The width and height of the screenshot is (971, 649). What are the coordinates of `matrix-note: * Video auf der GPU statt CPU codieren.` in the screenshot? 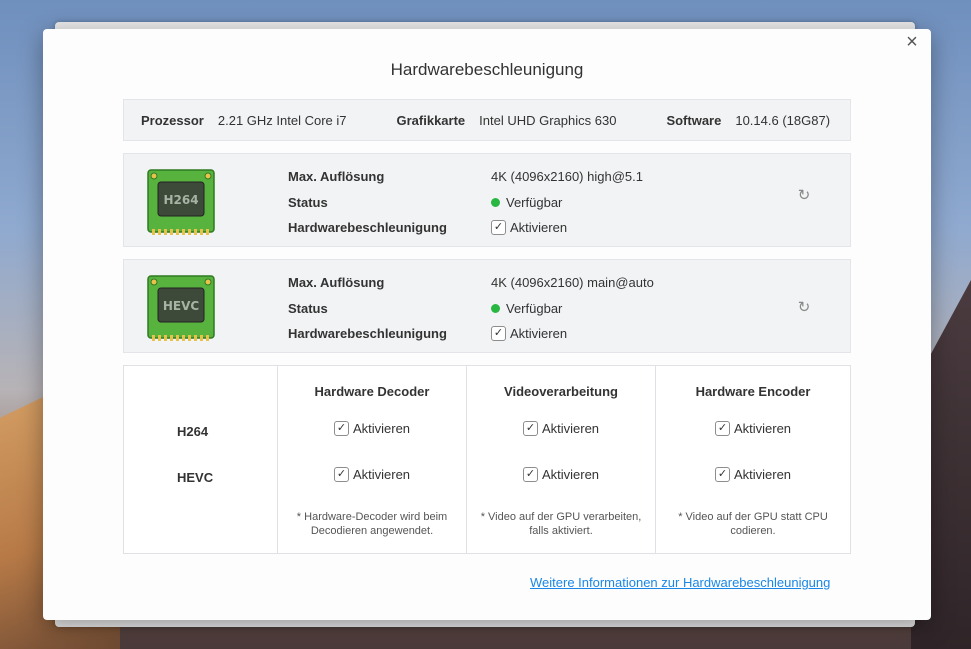 It's located at (753, 524).